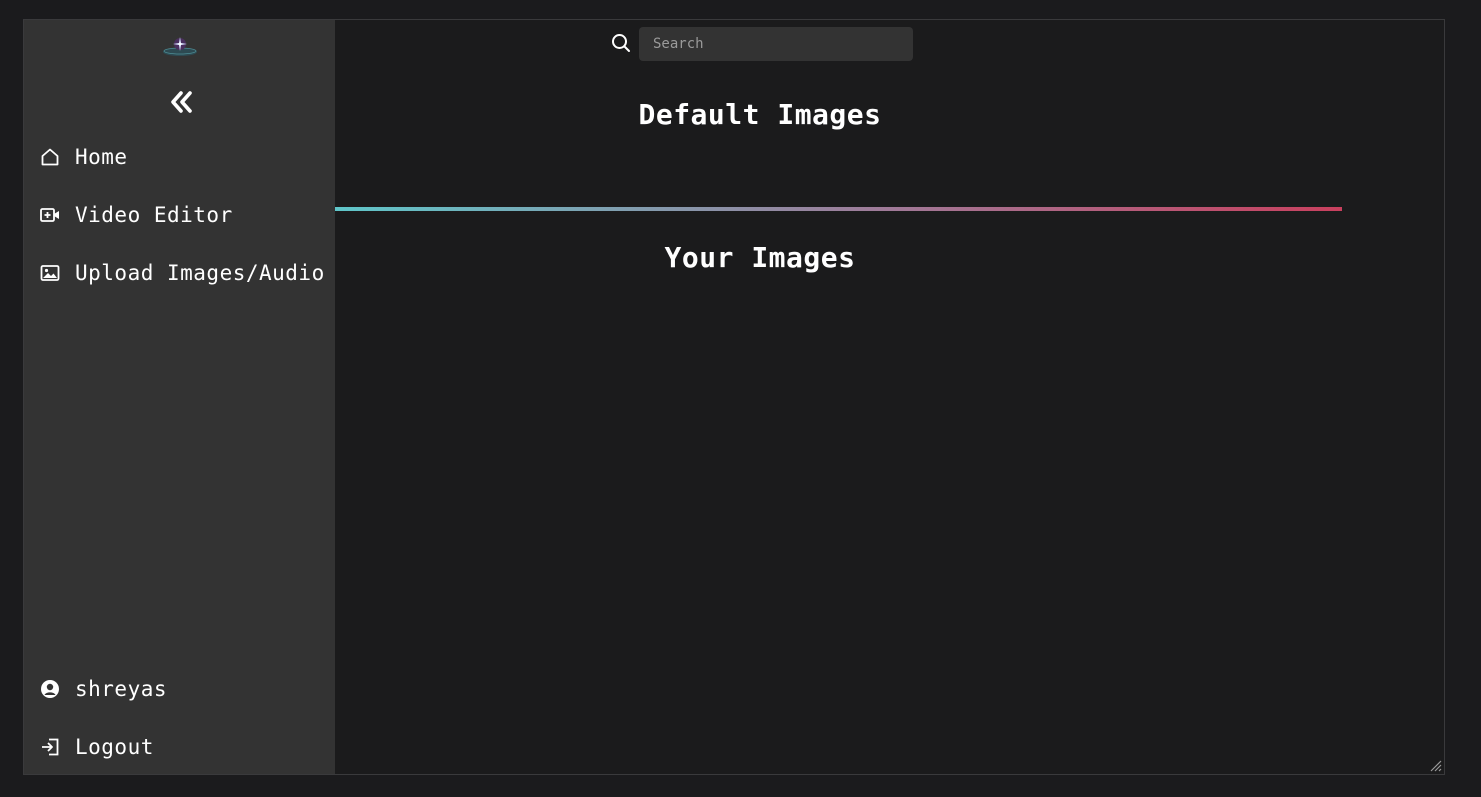 The image size is (1481, 797). I want to click on sidebar-item-video-editor: Video Editor, so click(136, 215).